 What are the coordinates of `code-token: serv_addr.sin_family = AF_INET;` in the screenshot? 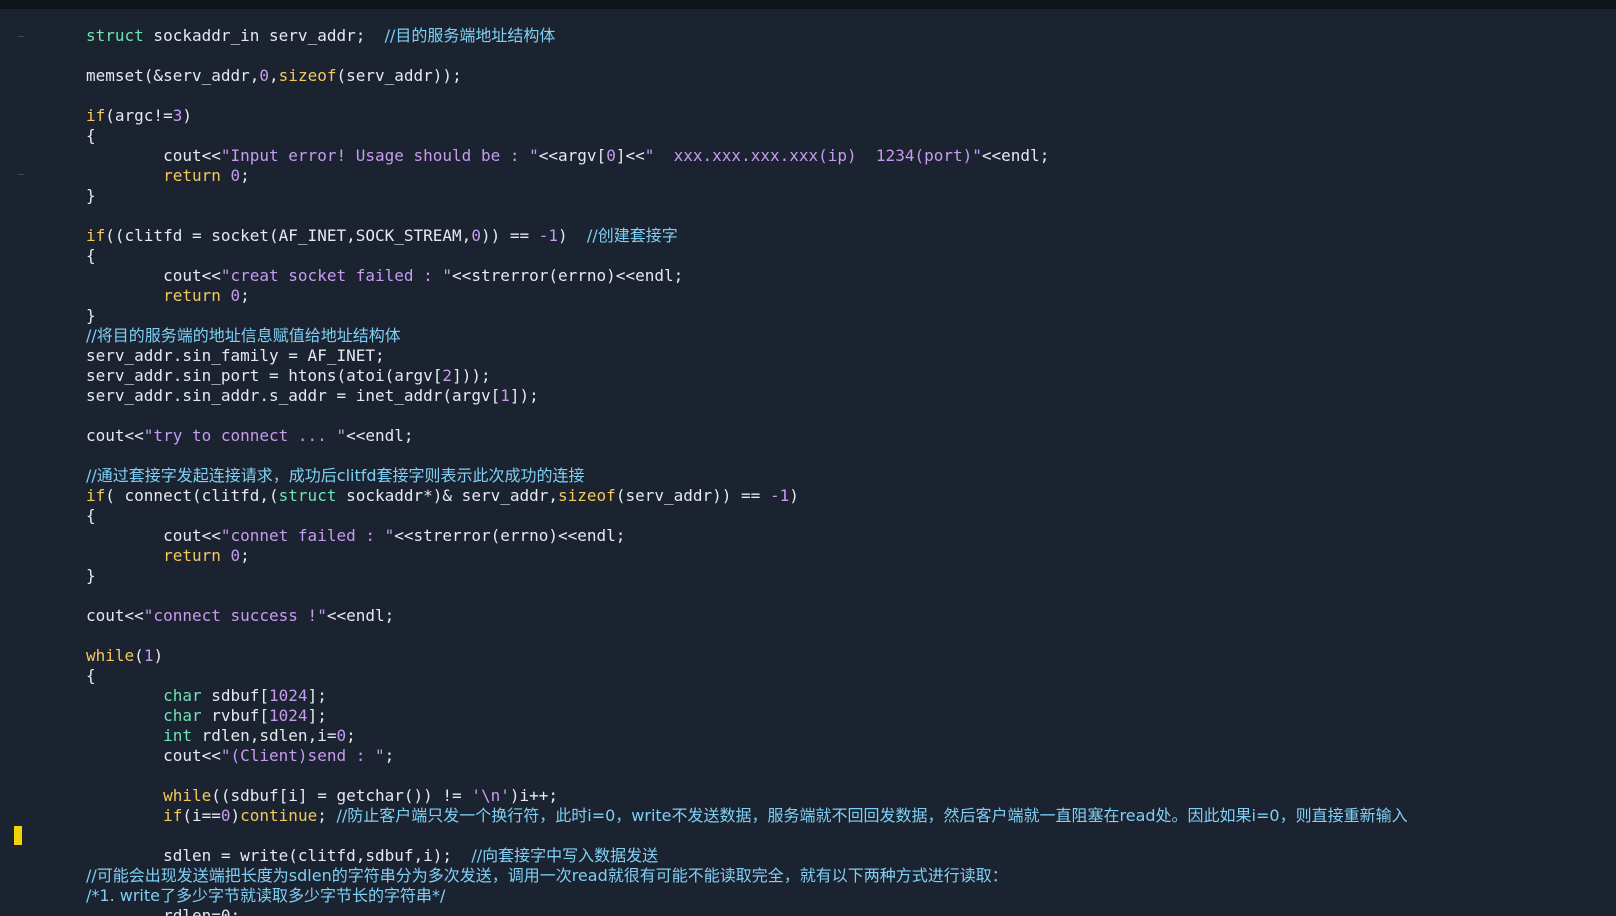 It's located at (235, 355).